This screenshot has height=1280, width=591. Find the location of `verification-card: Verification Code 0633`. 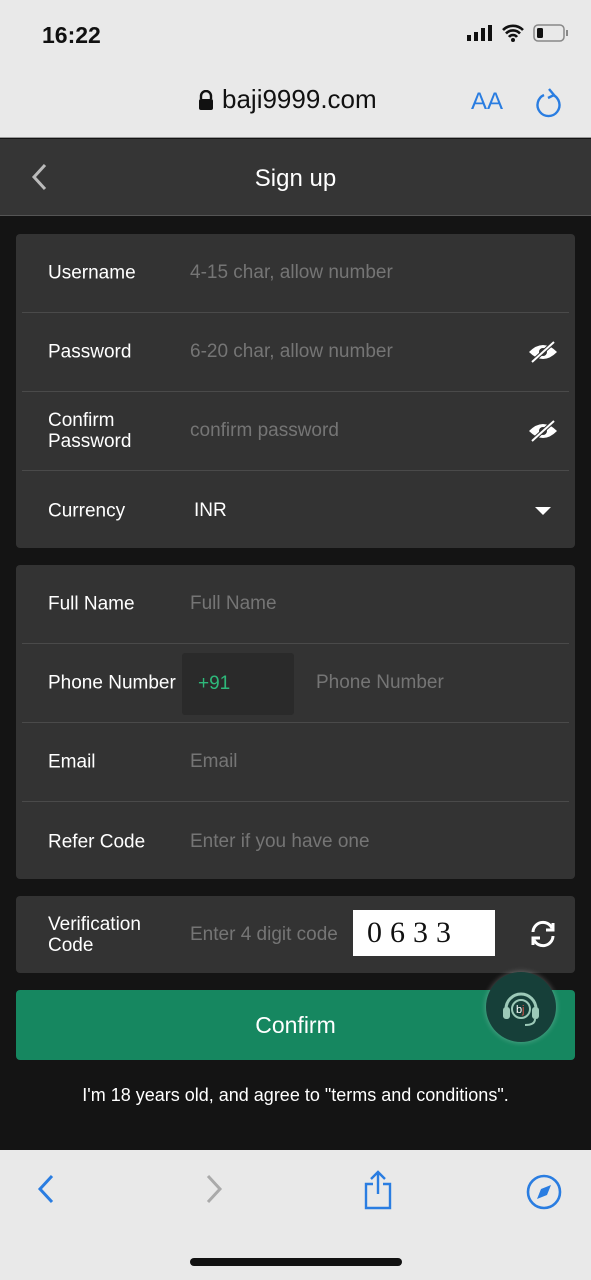

verification-card: Verification Code 0633 is located at coordinates (295, 934).